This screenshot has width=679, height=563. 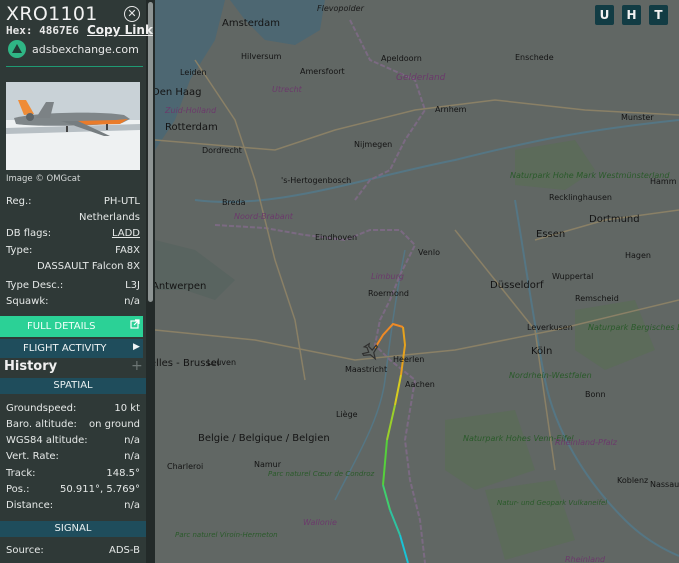 I want to click on spatial-section-header: SPATIAL, so click(x=73, y=386).